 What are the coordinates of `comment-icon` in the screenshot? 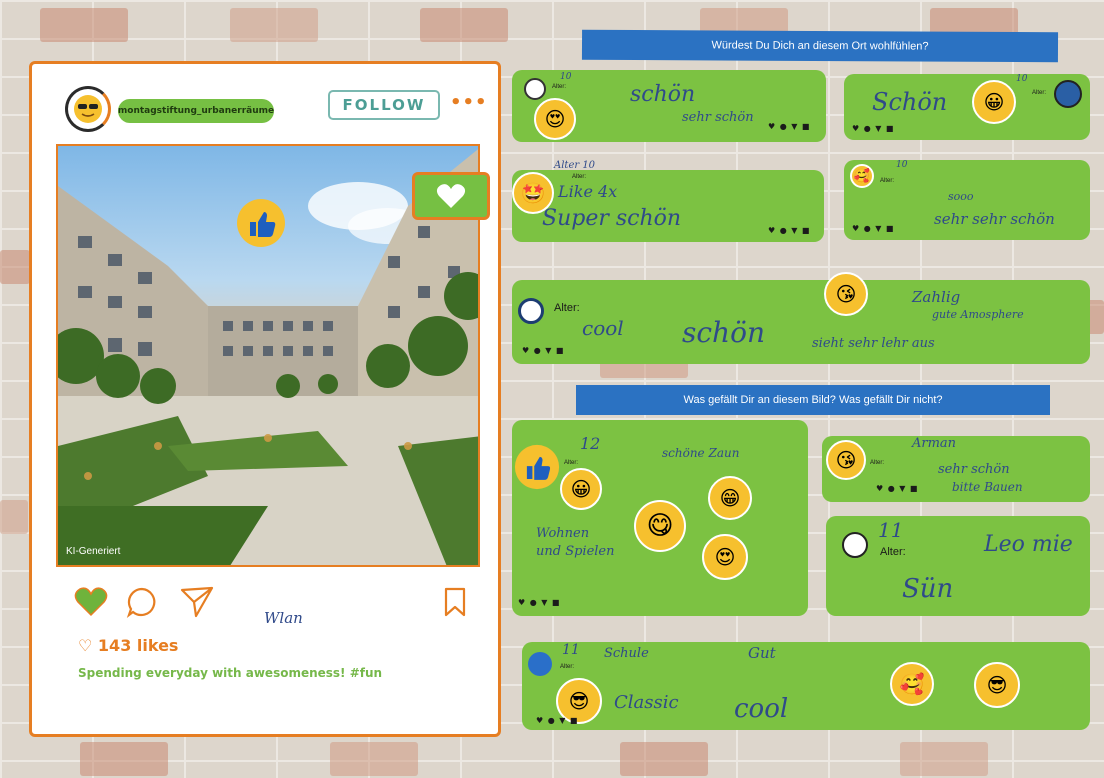 It's located at (142, 602).